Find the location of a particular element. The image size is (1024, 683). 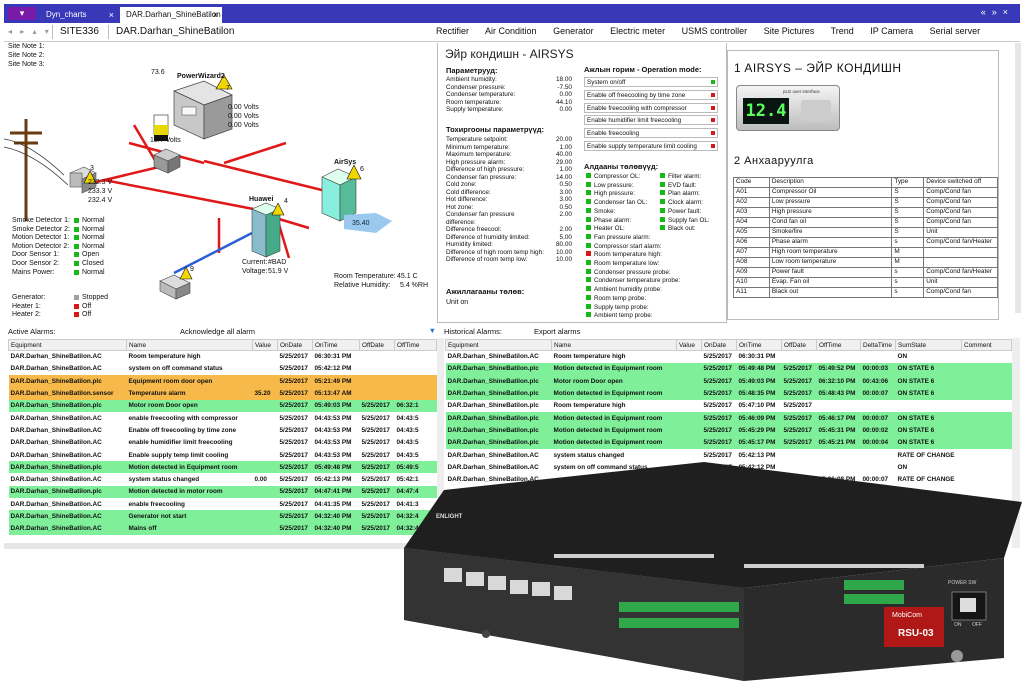

table-cell: Temperature alarm is located at coordinates (189, 393).